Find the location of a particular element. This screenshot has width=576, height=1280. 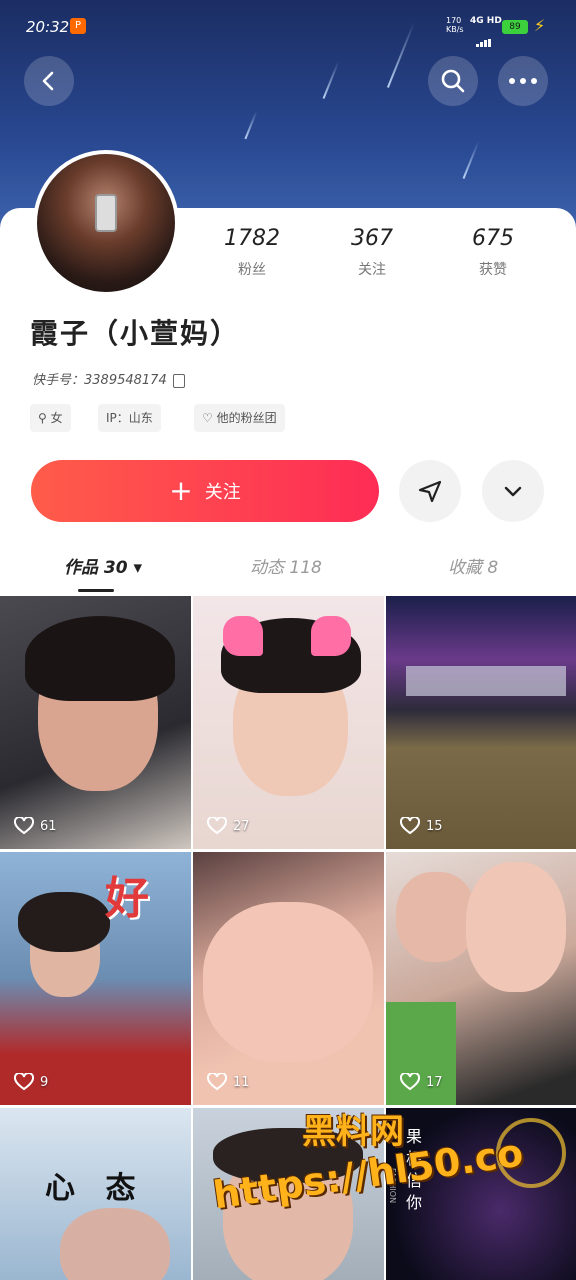

more-button is located at coordinates (523, 81).